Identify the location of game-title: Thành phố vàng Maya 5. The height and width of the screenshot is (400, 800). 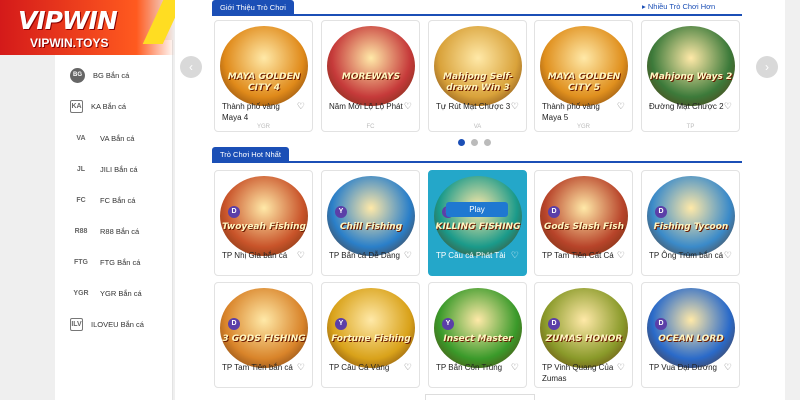
(571, 112).